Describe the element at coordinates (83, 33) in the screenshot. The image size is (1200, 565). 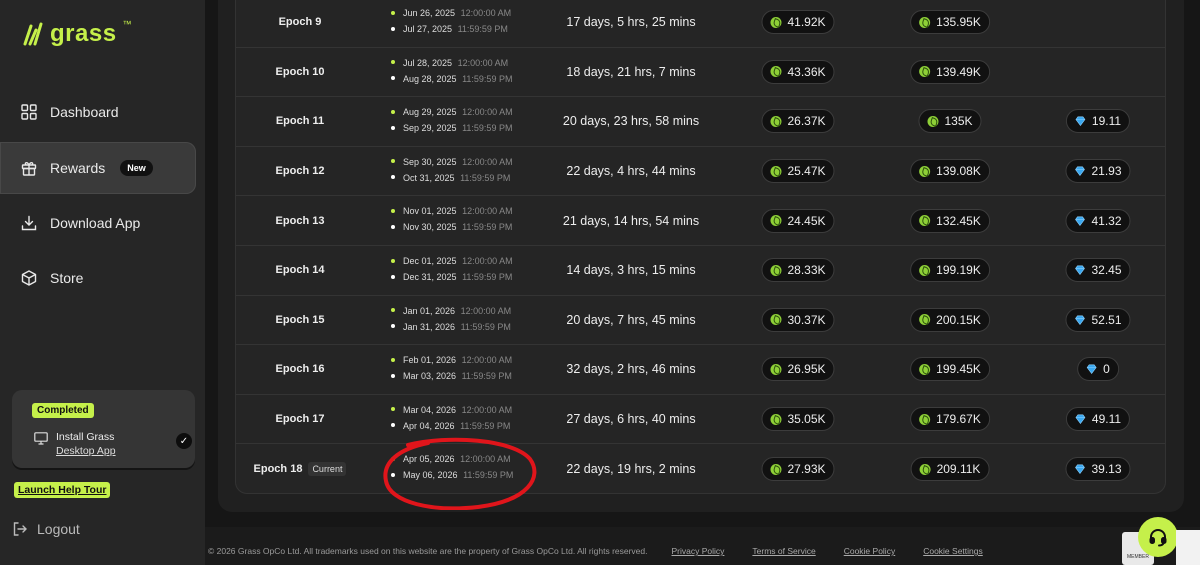
I see `brand-name: grass` at that location.